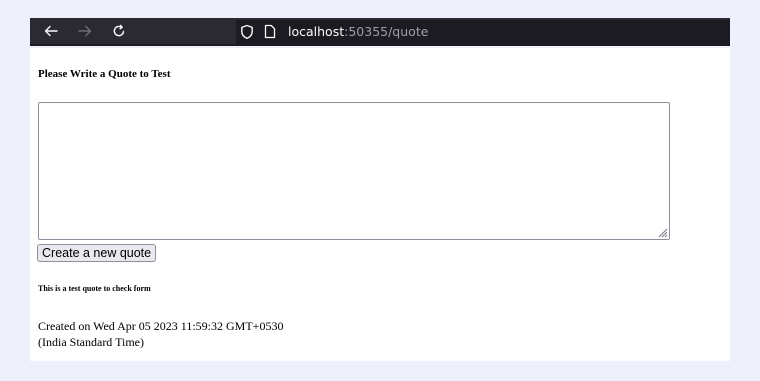 The width and height of the screenshot is (760, 381). I want to click on url-text: localhost:50355/quote, so click(358, 32).